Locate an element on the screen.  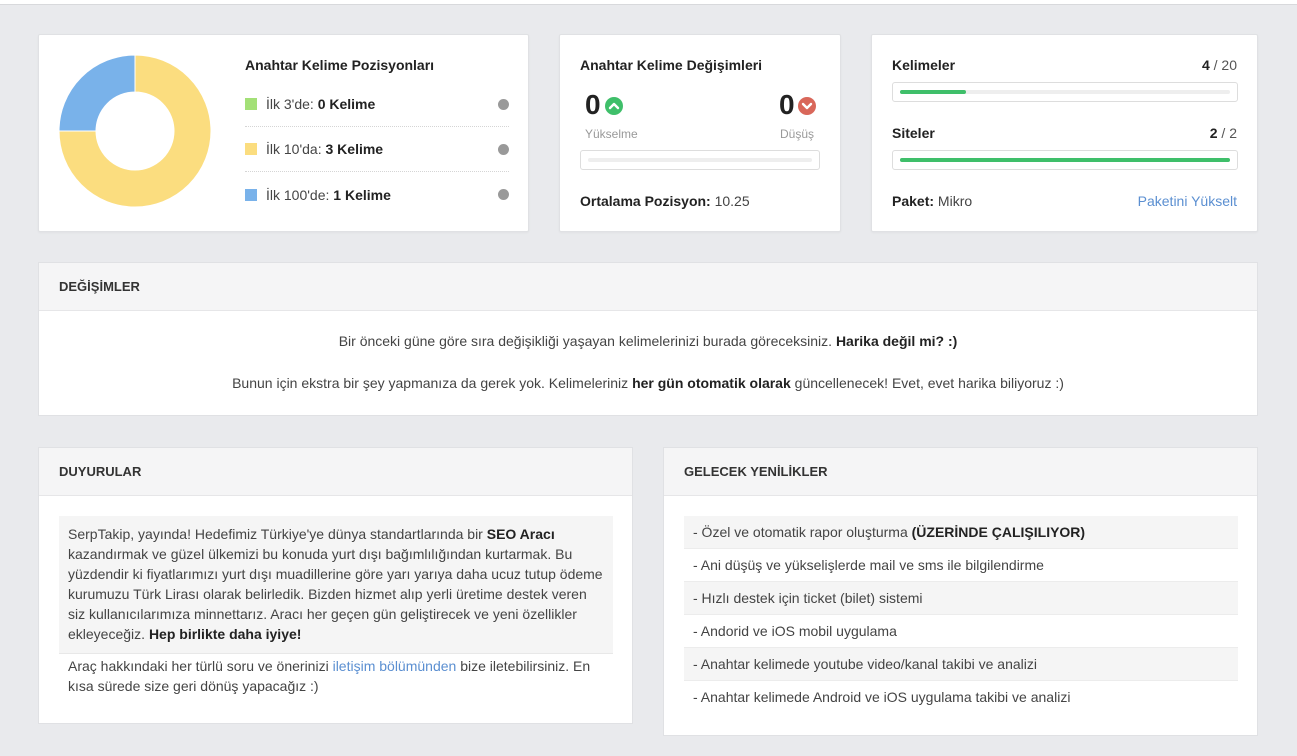
words-label: Kelimeler is located at coordinates (924, 65).